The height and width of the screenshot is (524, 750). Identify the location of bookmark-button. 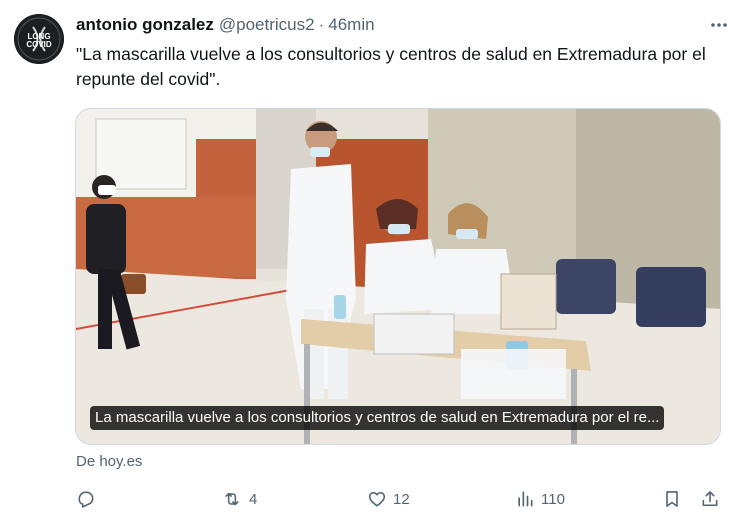
(672, 499).